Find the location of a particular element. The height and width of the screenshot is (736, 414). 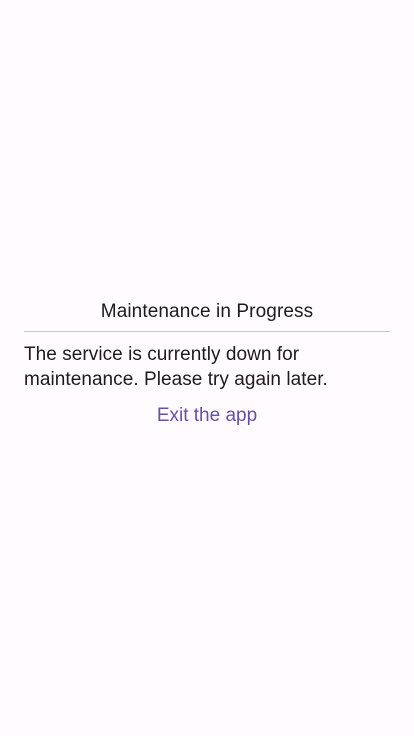

dialog-actions: Exit the app is located at coordinates (207, 416).